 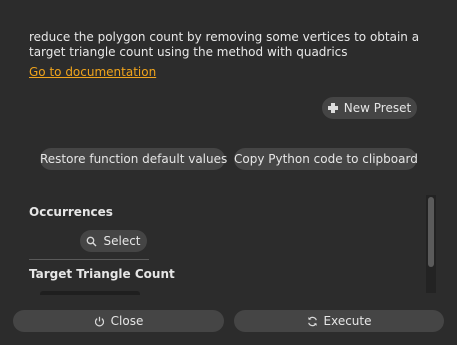 What do you see at coordinates (347, 321) in the screenshot?
I see `execute-label: Execute` at bounding box center [347, 321].